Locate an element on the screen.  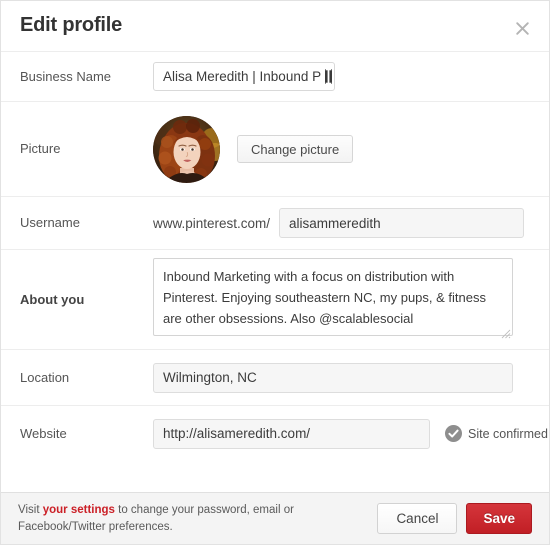
row-website: Website Site confirmed is located at coordinates (275, 433).